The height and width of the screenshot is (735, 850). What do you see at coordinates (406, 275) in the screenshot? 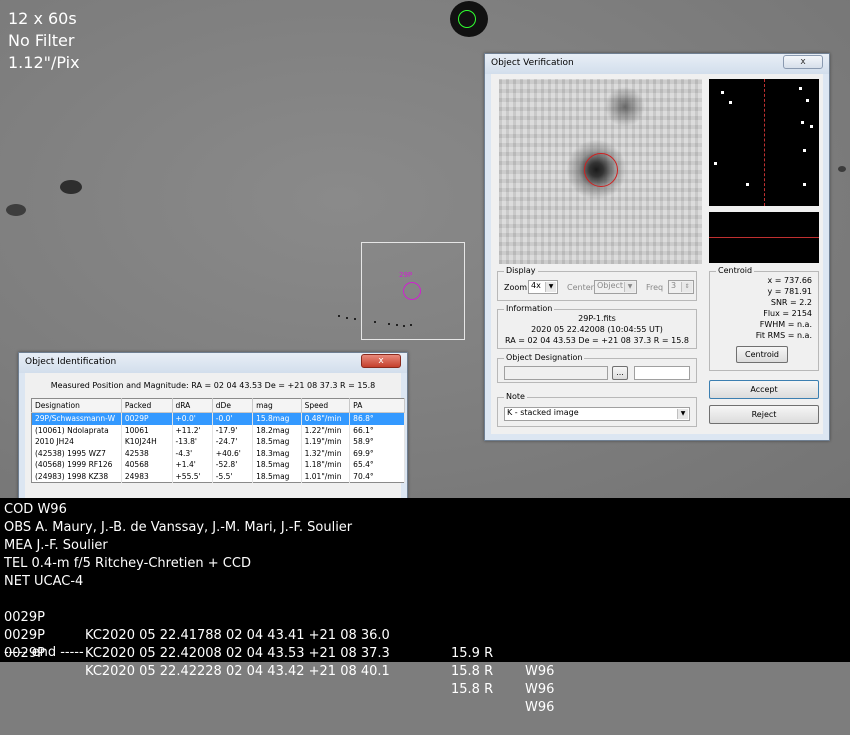
I see `comet-marker-label: 29P` at bounding box center [406, 275].